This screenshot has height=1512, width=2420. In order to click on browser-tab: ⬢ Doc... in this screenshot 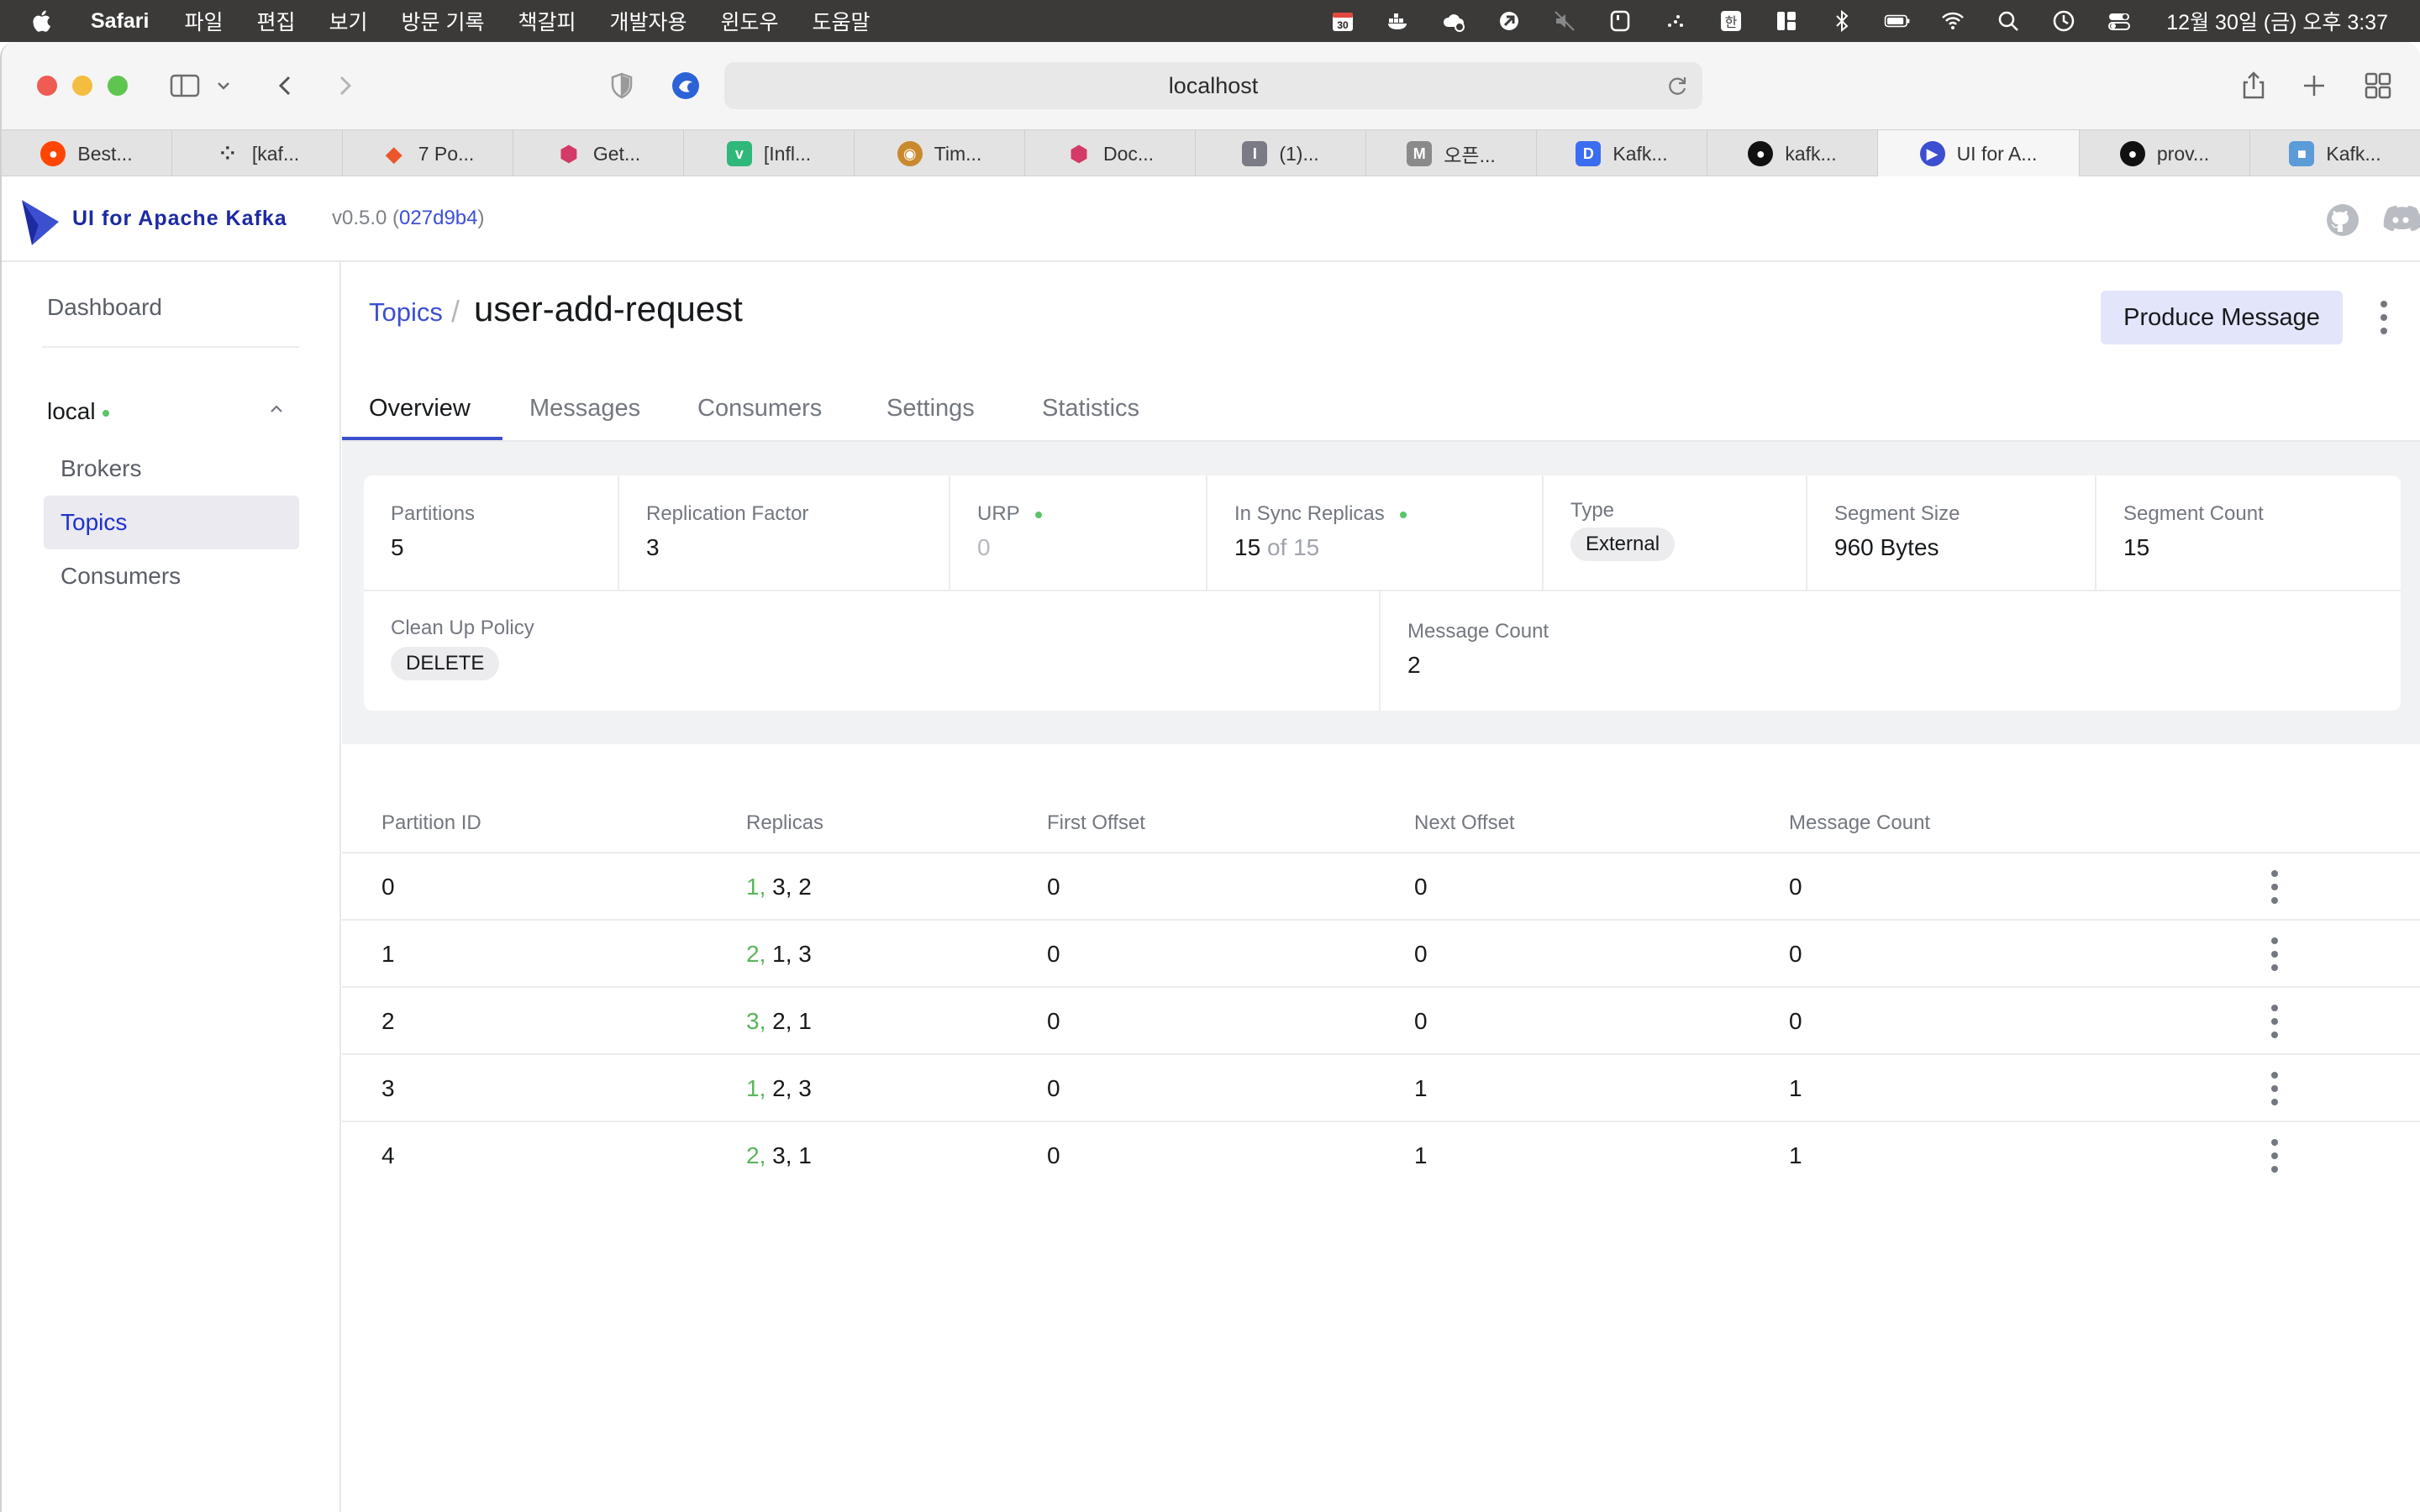, I will do `click(1110, 153)`.